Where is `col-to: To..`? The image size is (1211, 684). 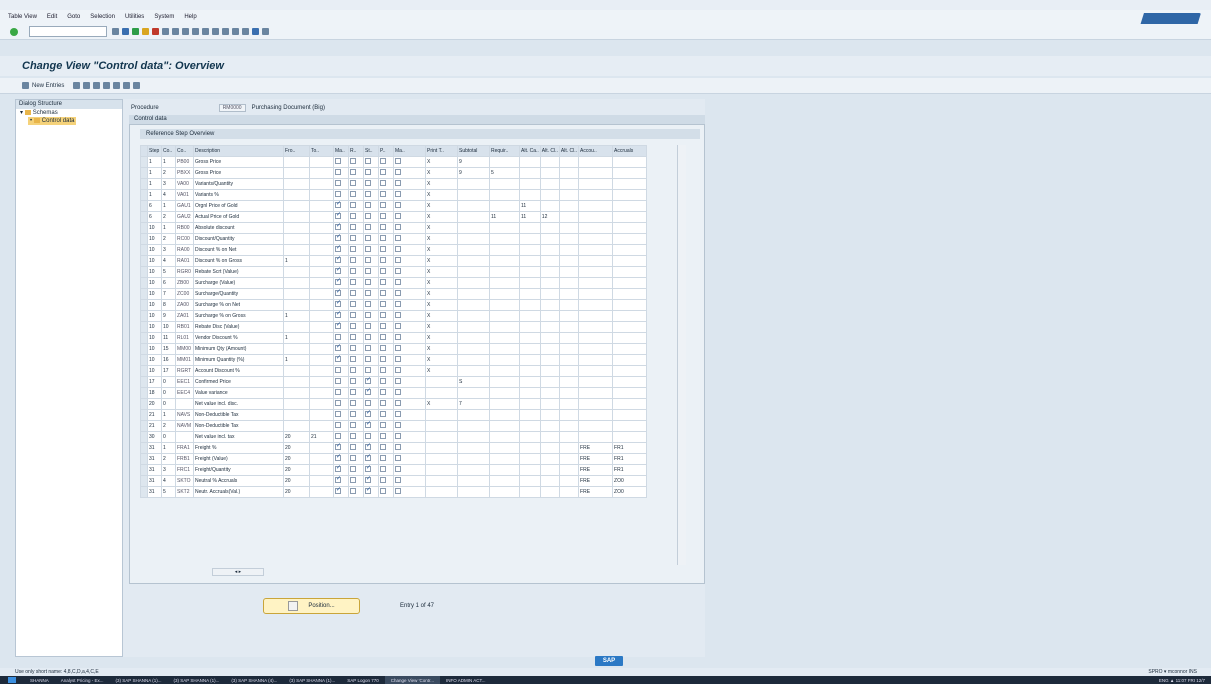 col-to: To.. is located at coordinates (321, 151).